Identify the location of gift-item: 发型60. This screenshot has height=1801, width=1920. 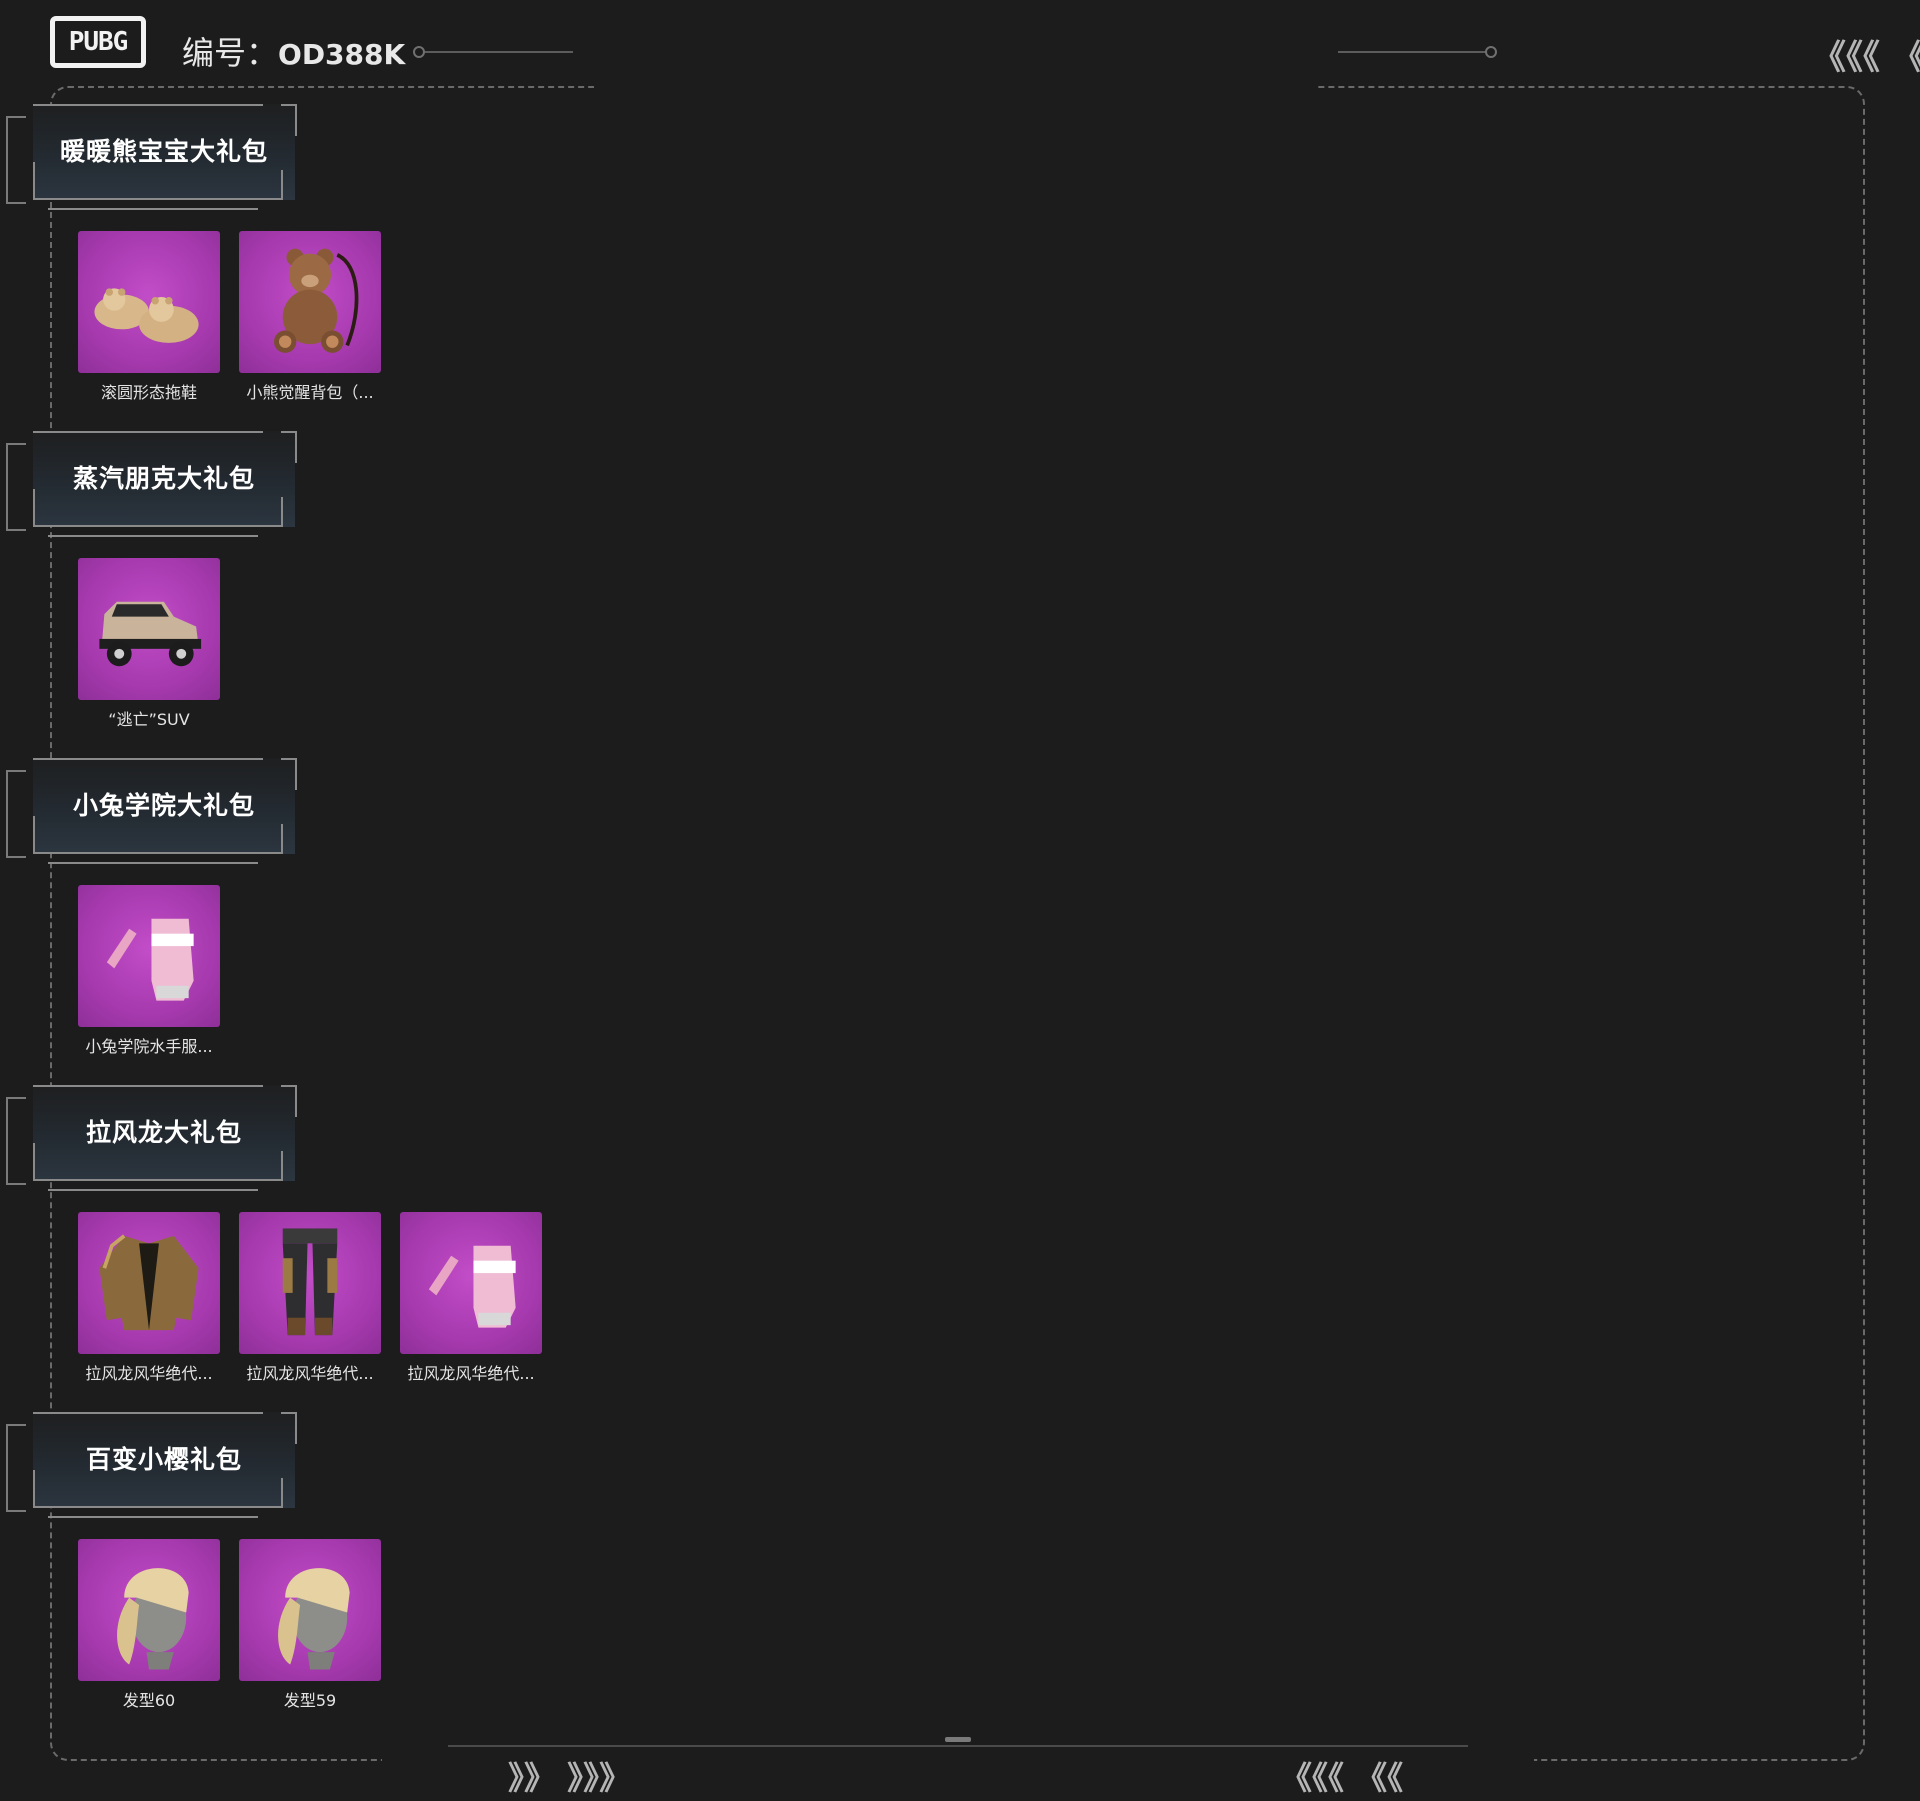
(149, 1625).